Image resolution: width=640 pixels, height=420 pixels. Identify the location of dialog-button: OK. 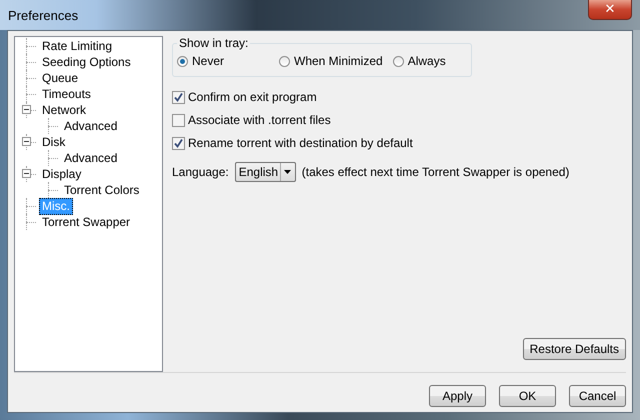
(527, 396).